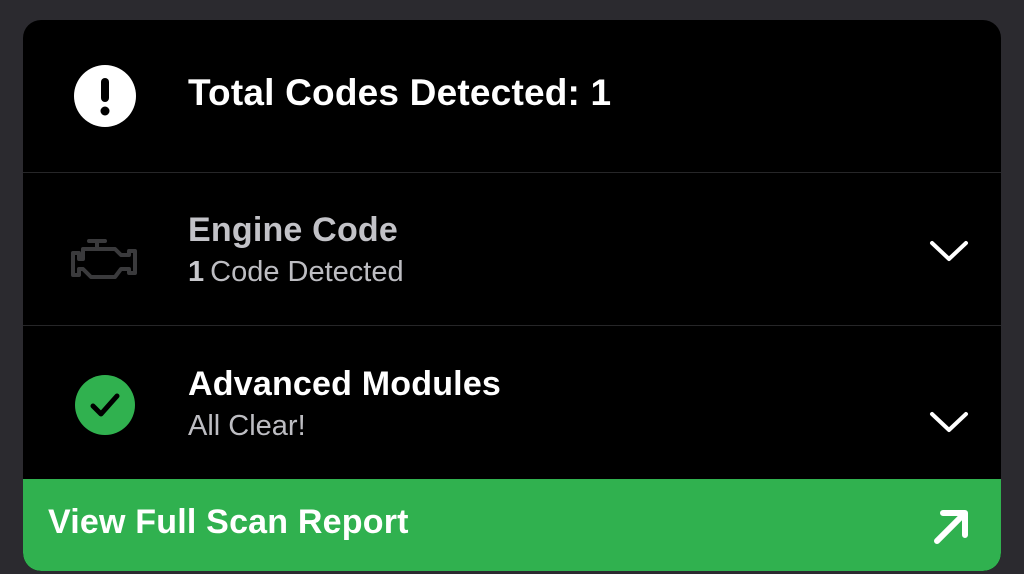 Image resolution: width=1024 pixels, height=574 pixels. What do you see at coordinates (105, 405) in the screenshot?
I see `check-circle-icon` at bounding box center [105, 405].